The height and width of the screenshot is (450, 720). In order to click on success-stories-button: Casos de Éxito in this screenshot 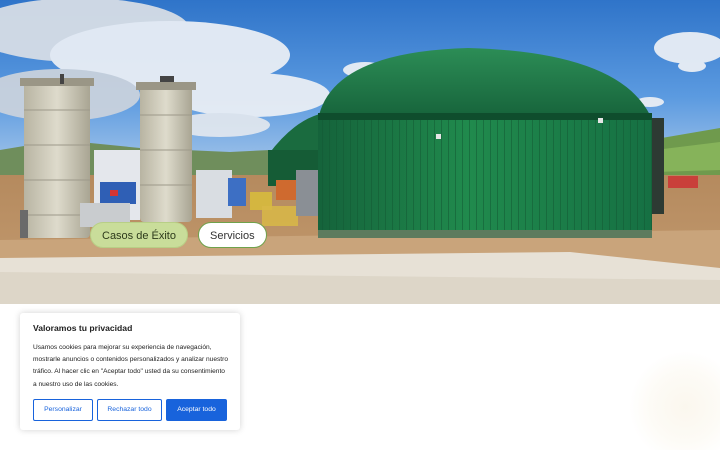, I will do `click(139, 235)`.